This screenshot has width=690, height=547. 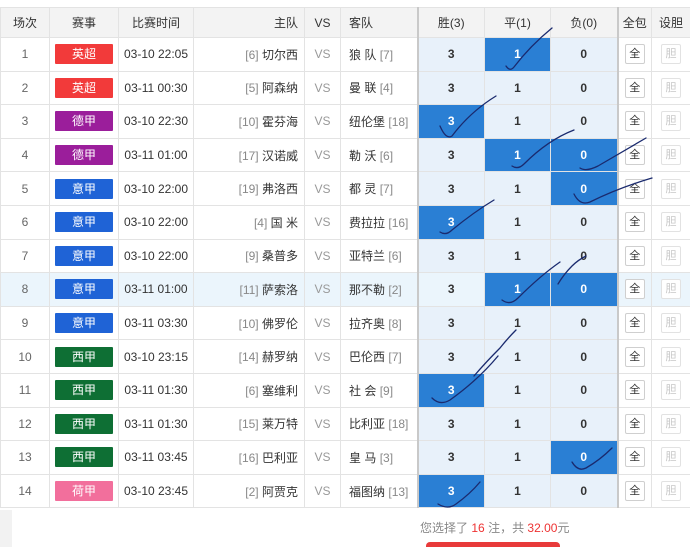 I want to click on table-row: 7 意甲 03-10 22:00 [9] 桑普多 VS 亚特兰 [6] 3 1 0 全胆, so click(x=345, y=256).